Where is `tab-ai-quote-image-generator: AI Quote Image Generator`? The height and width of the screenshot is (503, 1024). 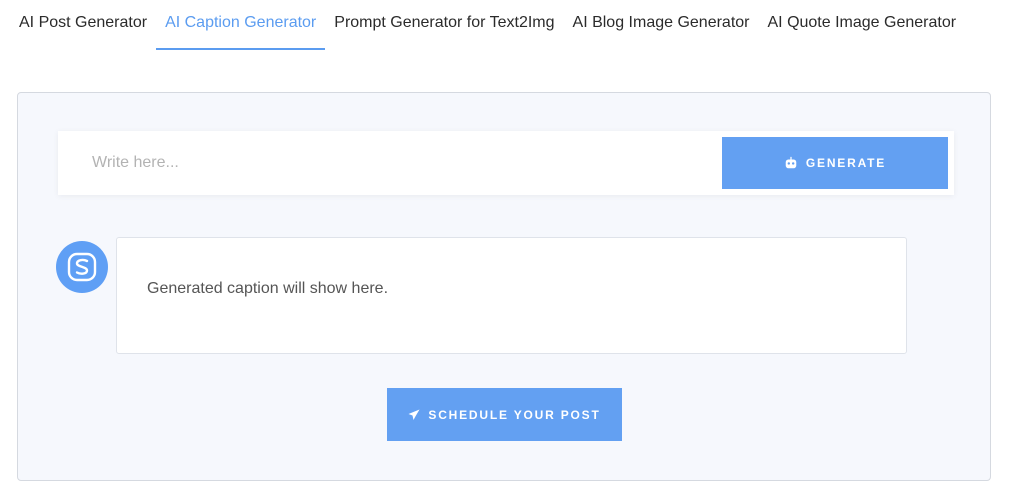 tab-ai-quote-image-generator: AI Quote Image Generator is located at coordinates (862, 25).